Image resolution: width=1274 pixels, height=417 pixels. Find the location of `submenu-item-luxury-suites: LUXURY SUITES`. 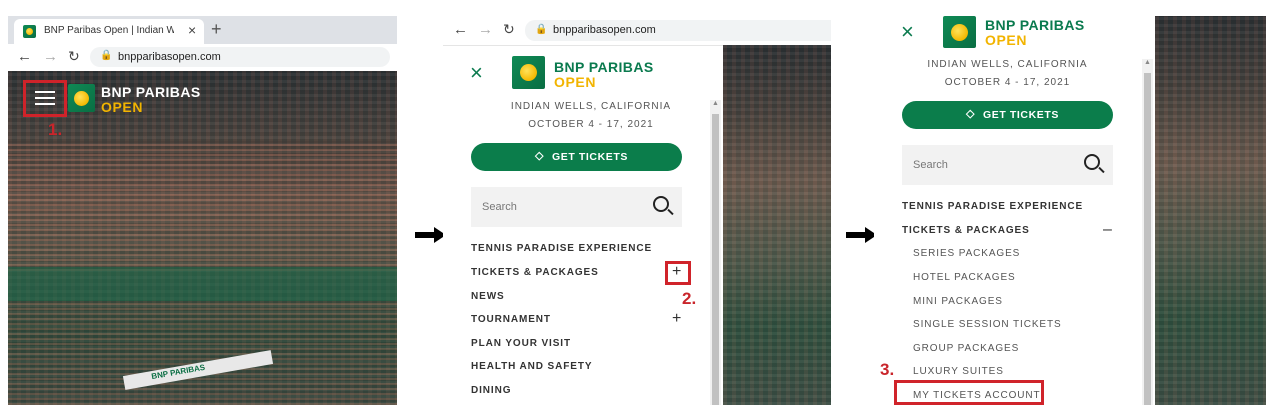

submenu-item-luxury-suites: LUXURY SUITES is located at coordinates (958, 371).